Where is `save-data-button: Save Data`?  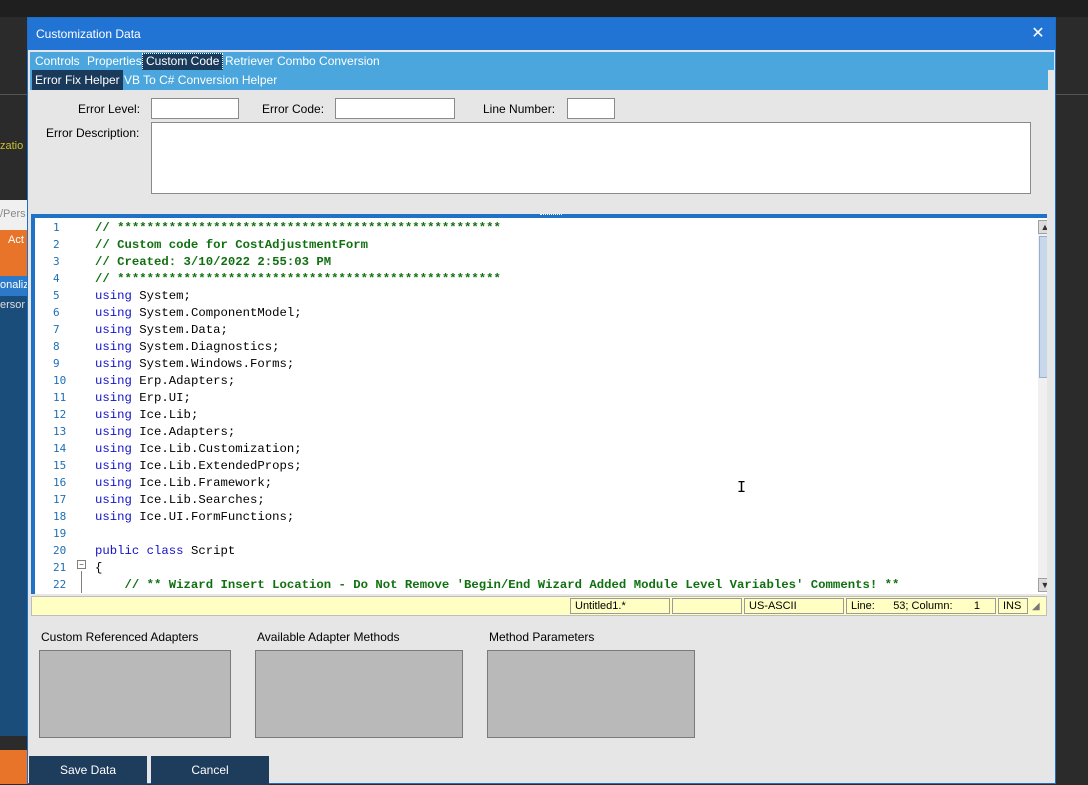
save-data-button: Save Data is located at coordinates (88, 770).